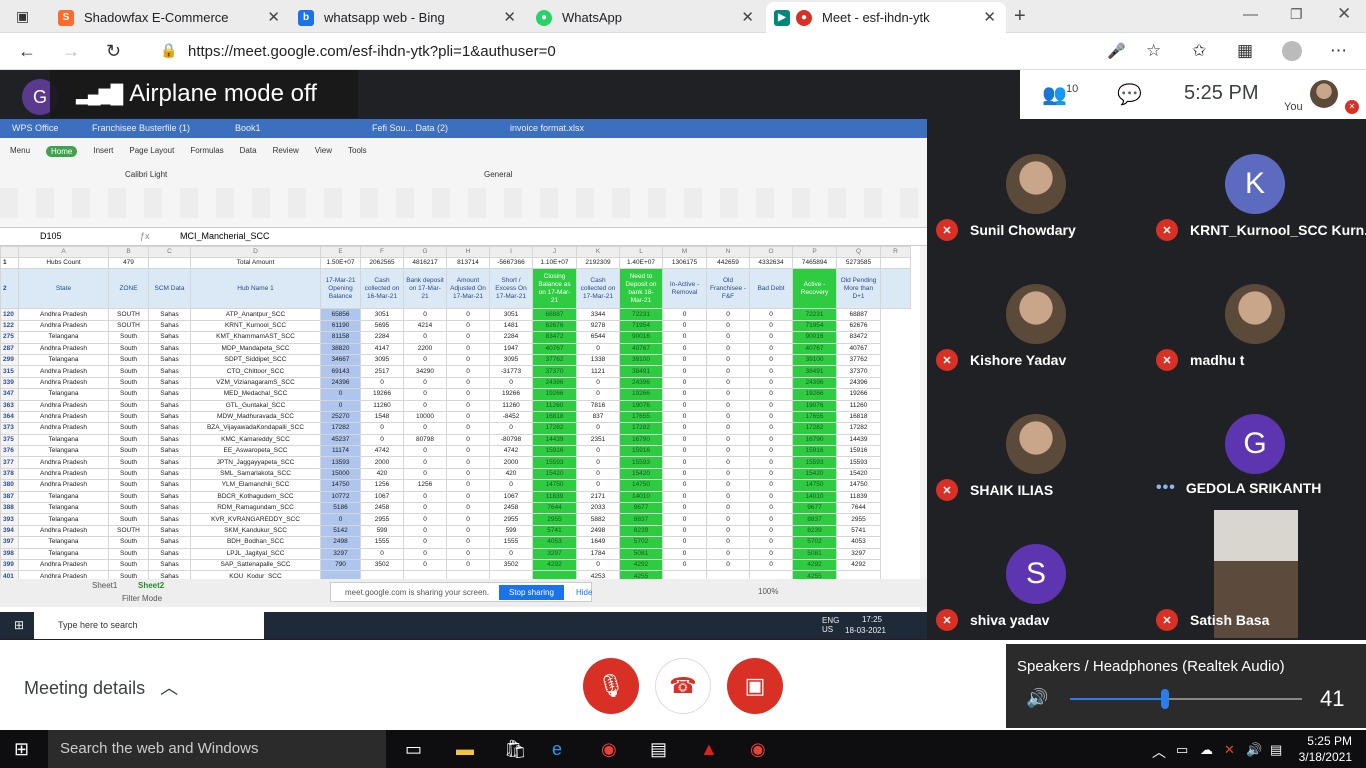 The image size is (1366, 768). I want to click on font-name: Calibri Light, so click(146, 174).